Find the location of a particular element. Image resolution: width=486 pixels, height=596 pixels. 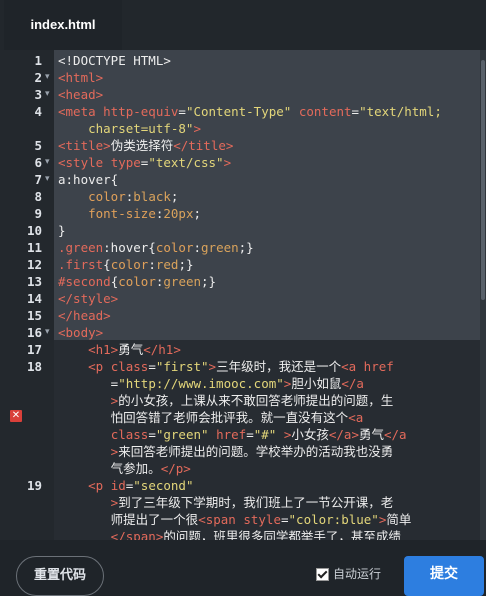

auto-run-toggle: 自动运行 is located at coordinates (349, 573).